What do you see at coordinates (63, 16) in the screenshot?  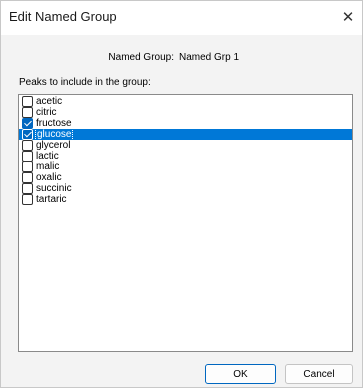 I see `dialog-title: Edit Named Group` at bounding box center [63, 16].